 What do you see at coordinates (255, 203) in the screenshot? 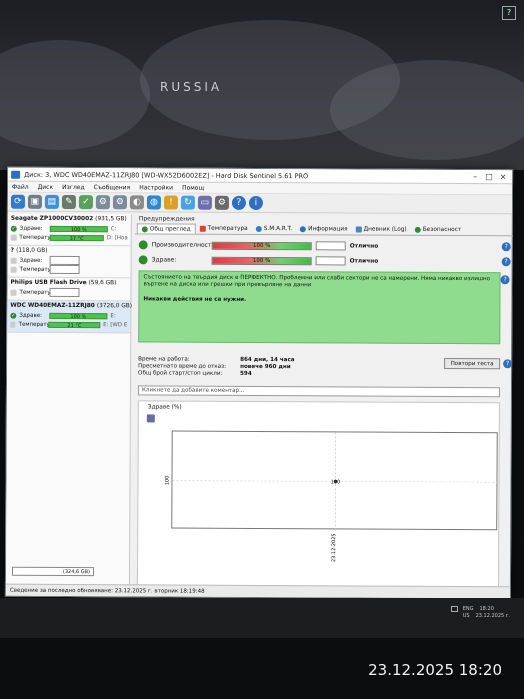
I see `info-icon: i` at bounding box center [255, 203].